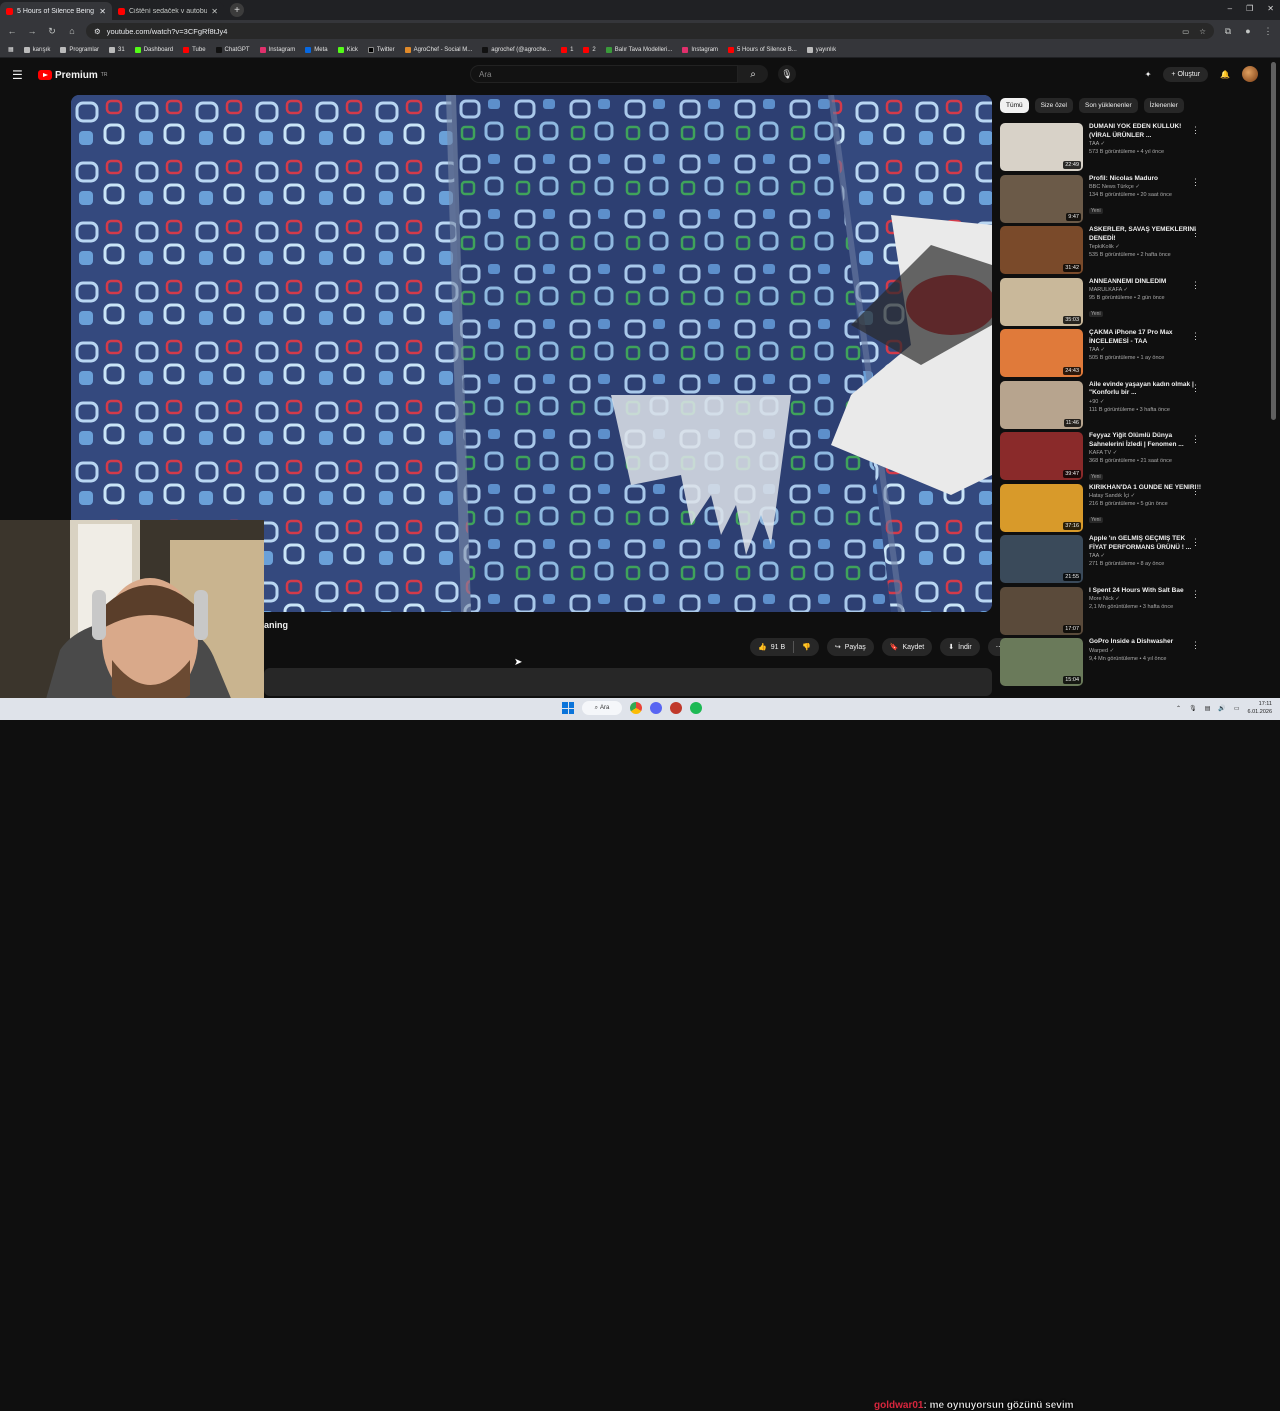 Image resolution: width=1280 pixels, height=1411 pixels. What do you see at coordinates (1225, 74) in the screenshot?
I see `notifications-bell-icon: 🔔` at bounding box center [1225, 74].